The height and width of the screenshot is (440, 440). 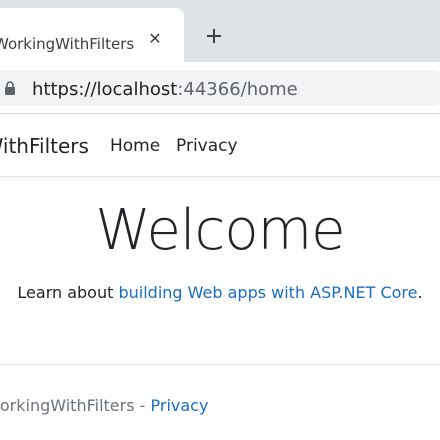 I want to click on url-path: :44366/home, so click(x=237, y=89).